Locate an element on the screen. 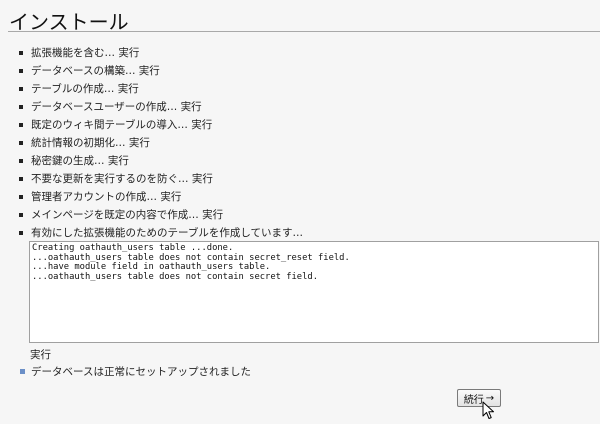 The height and width of the screenshot is (424, 600). step-item: データベースの構築… 実行 is located at coordinates (300, 71).